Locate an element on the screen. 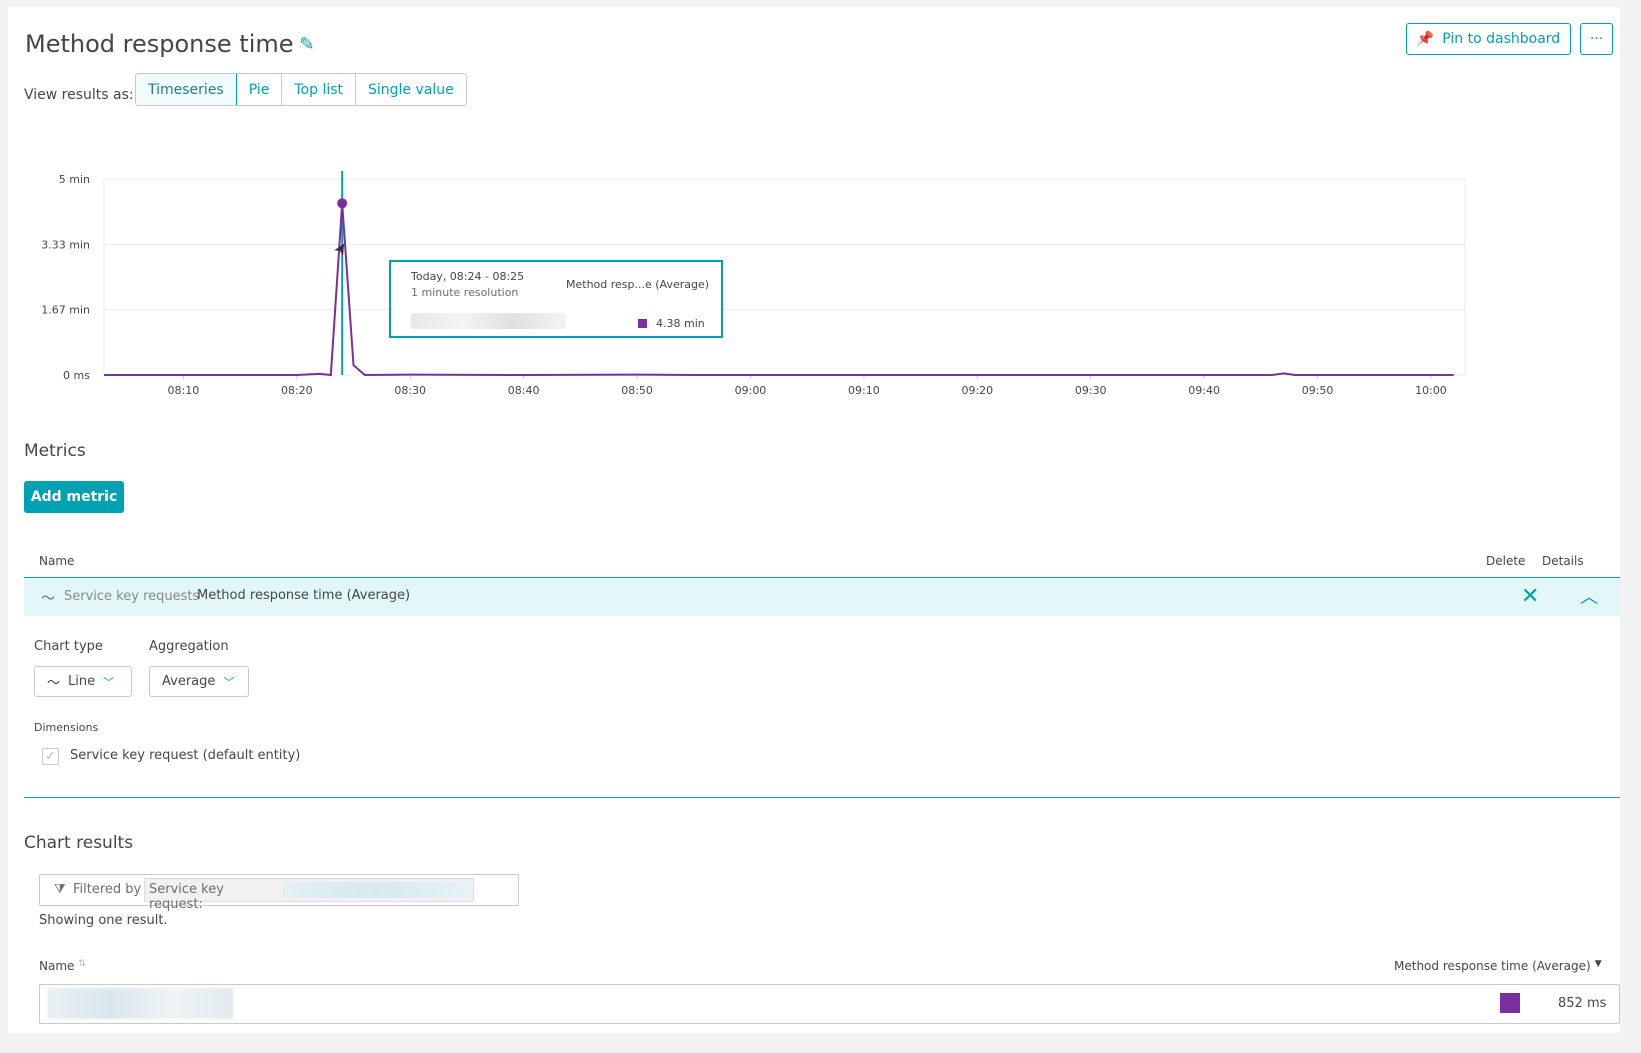 The height and width of the screenshot is (1053, 1641). x-tick-label: 08:20 is located at coordinates (297, 390).